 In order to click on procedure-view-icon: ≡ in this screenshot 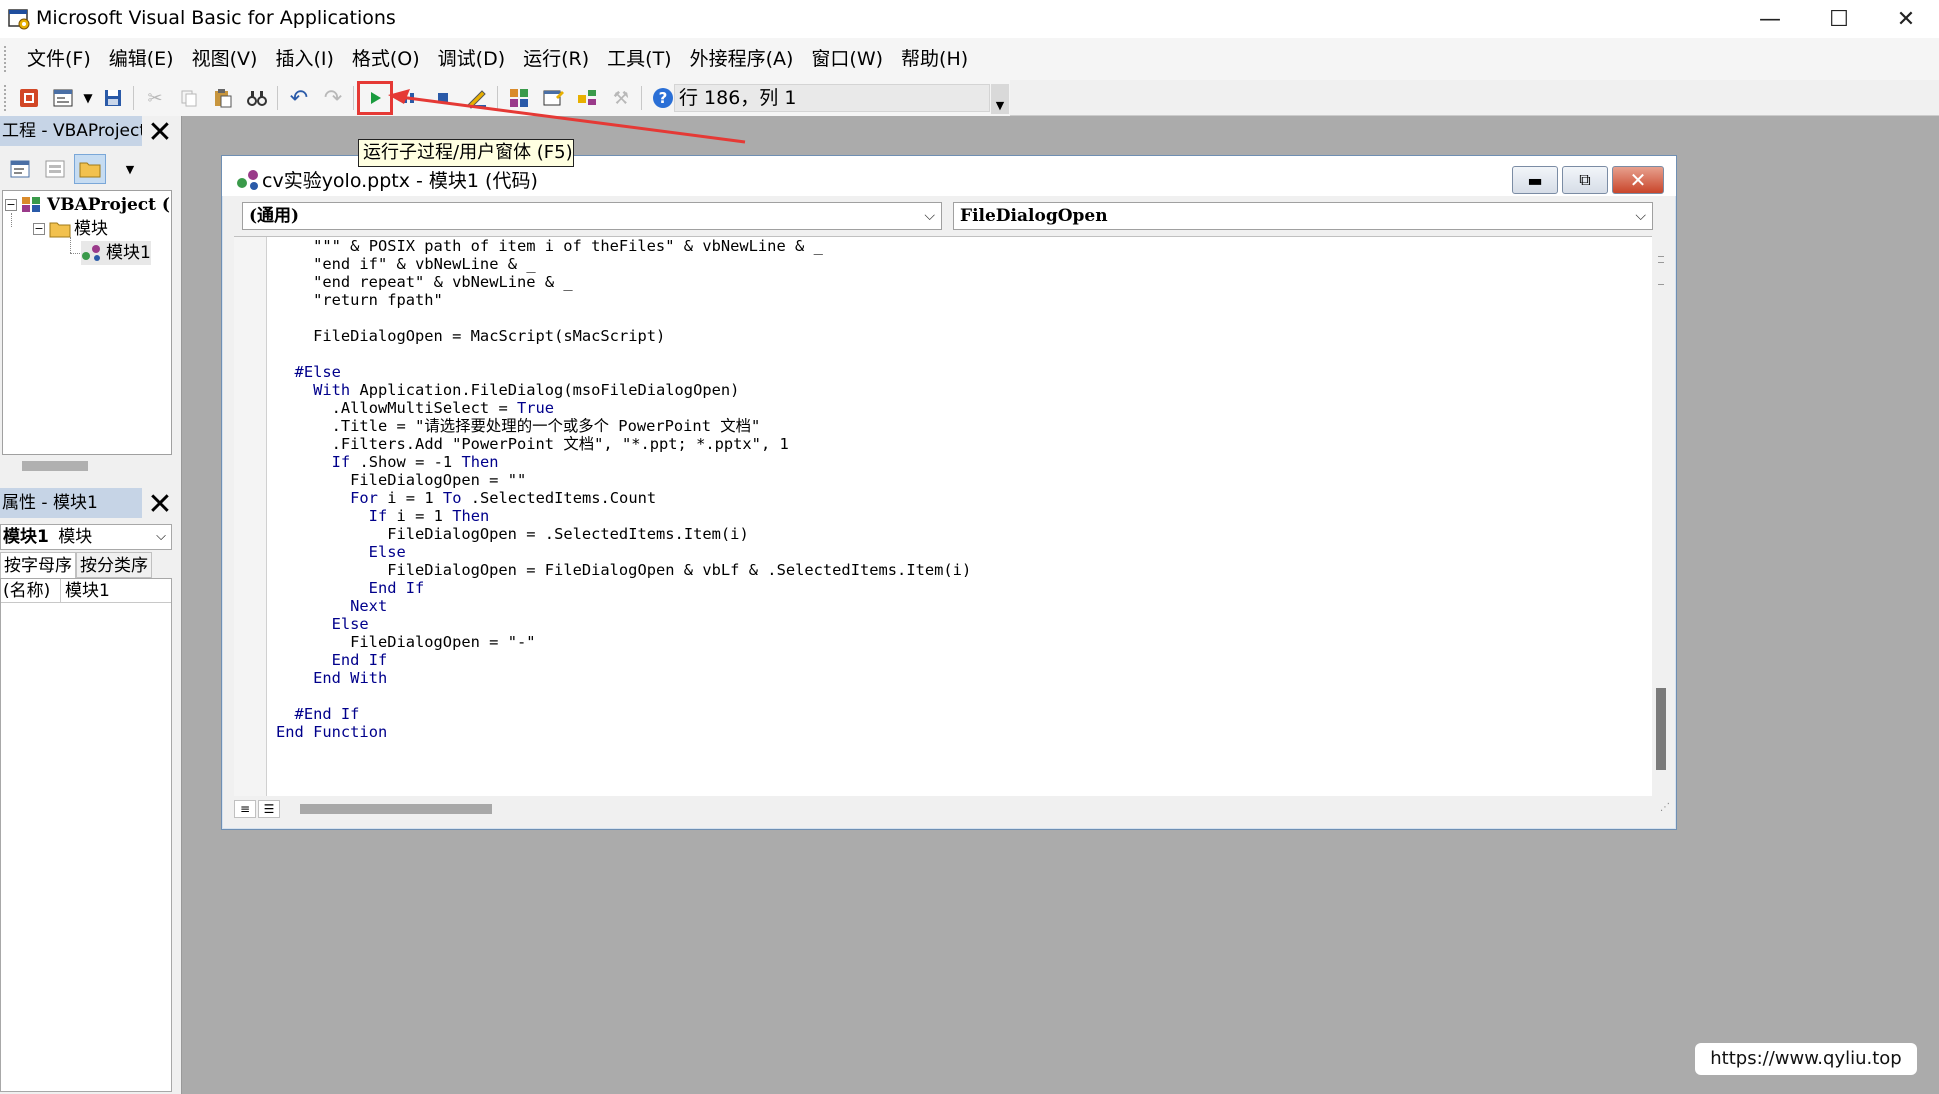, I will do `click(245, 809)`.